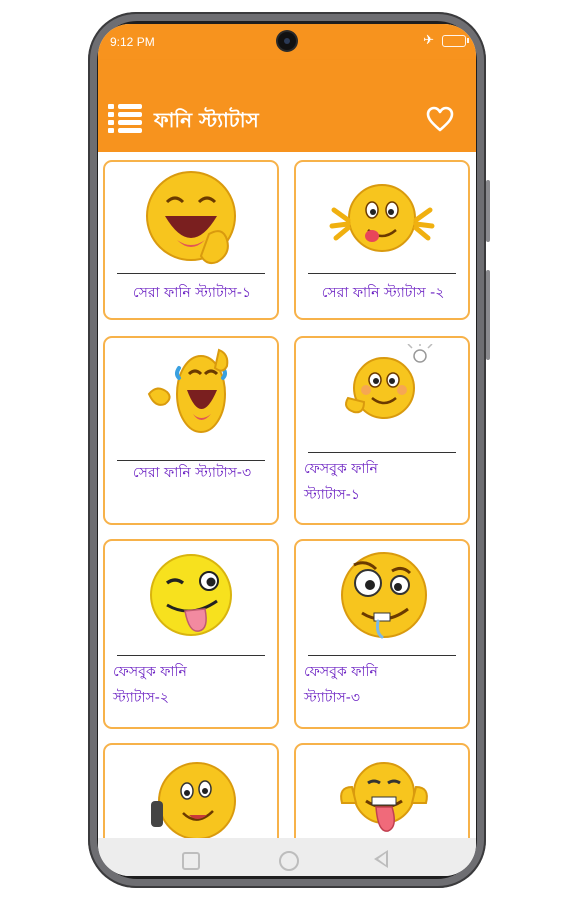 This screenshot has width=571, height=900. What do you see at coordinates (383, 293) in the screenshot?
I see `category-label: সেরা ফানি স্ট্যাটাস -২` at bounding box center [383, 293].